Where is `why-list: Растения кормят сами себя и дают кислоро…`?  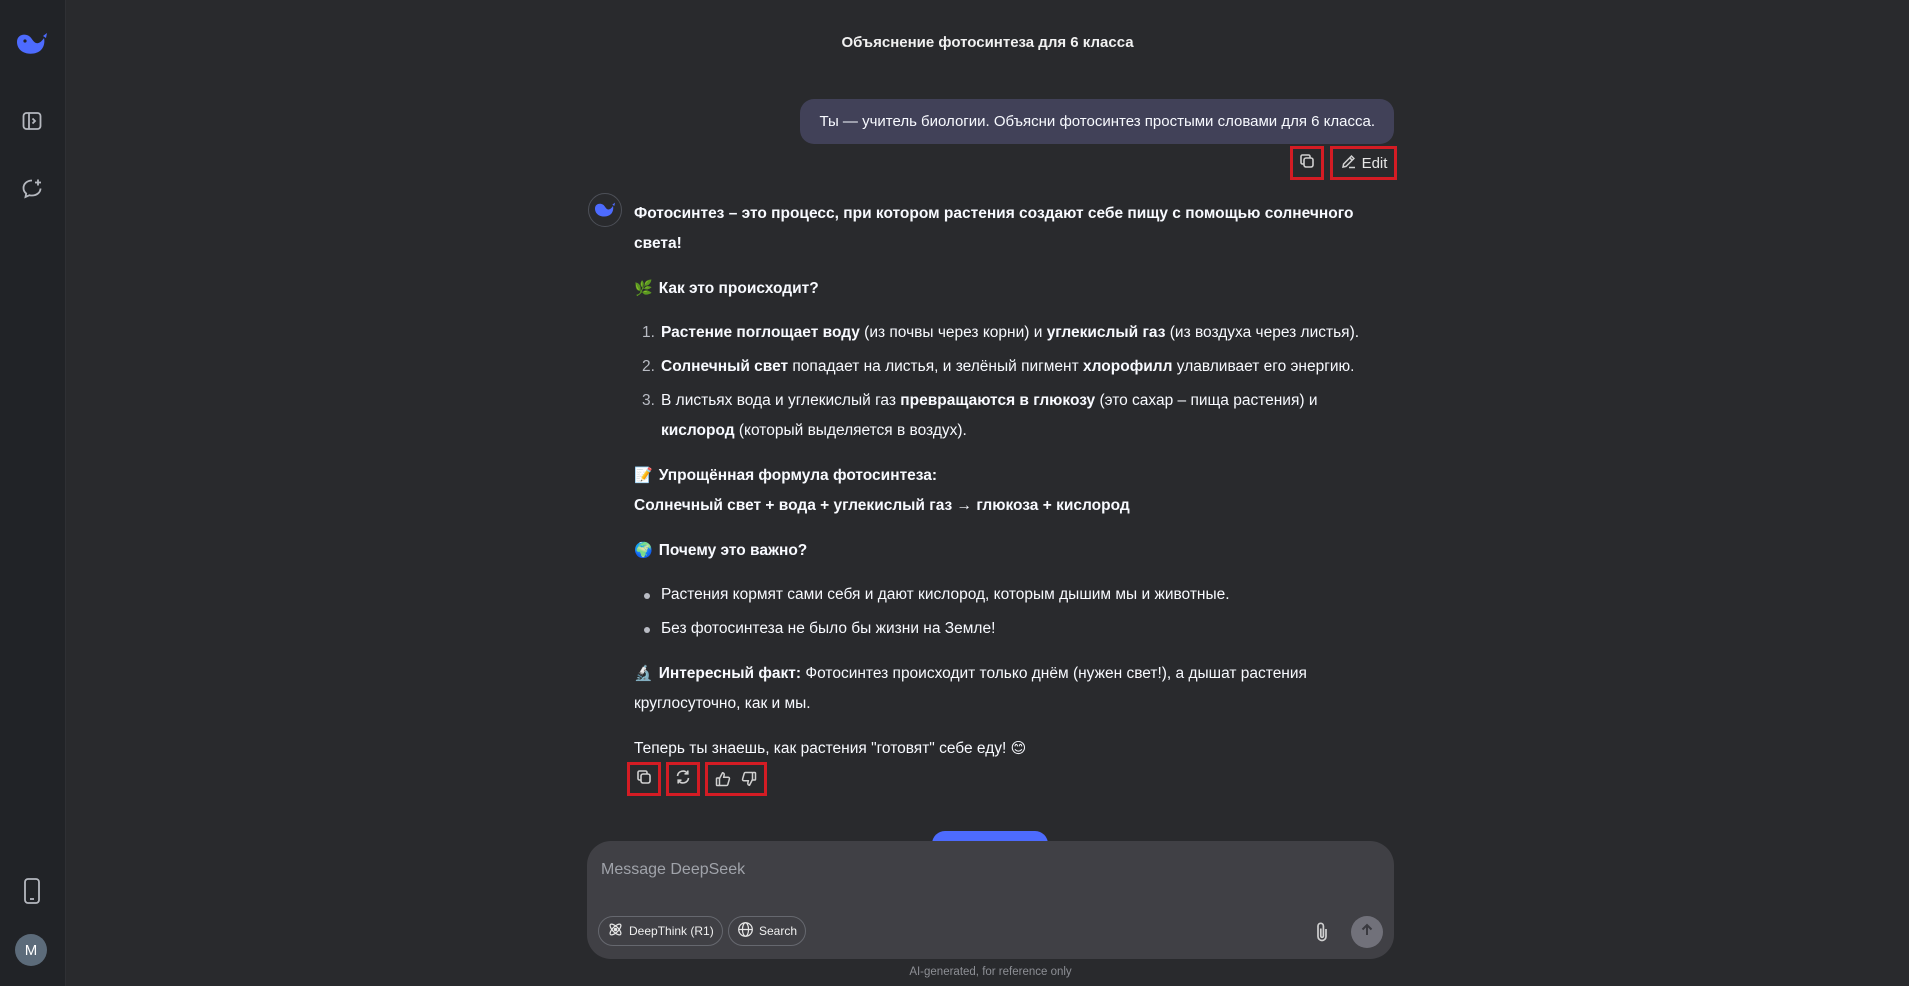
why-list: Растения кормят сами себя и дают кислоро… is located at coordinates (1014, 612).